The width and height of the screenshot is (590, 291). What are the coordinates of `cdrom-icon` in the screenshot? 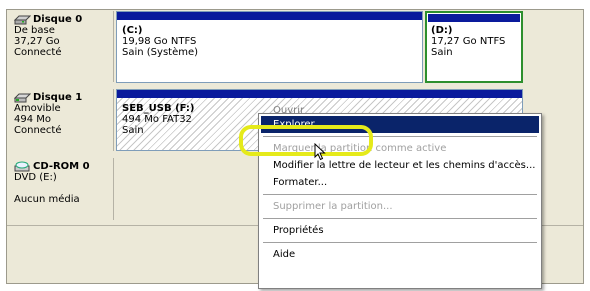 It's located at (22, 166).